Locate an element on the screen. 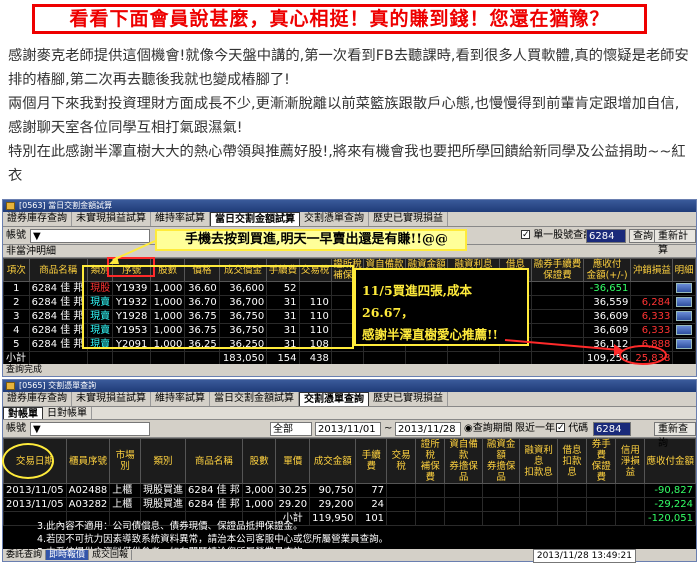 This screenshot has width=700, height=571. profit-circle is located at coordinates (643, 355).